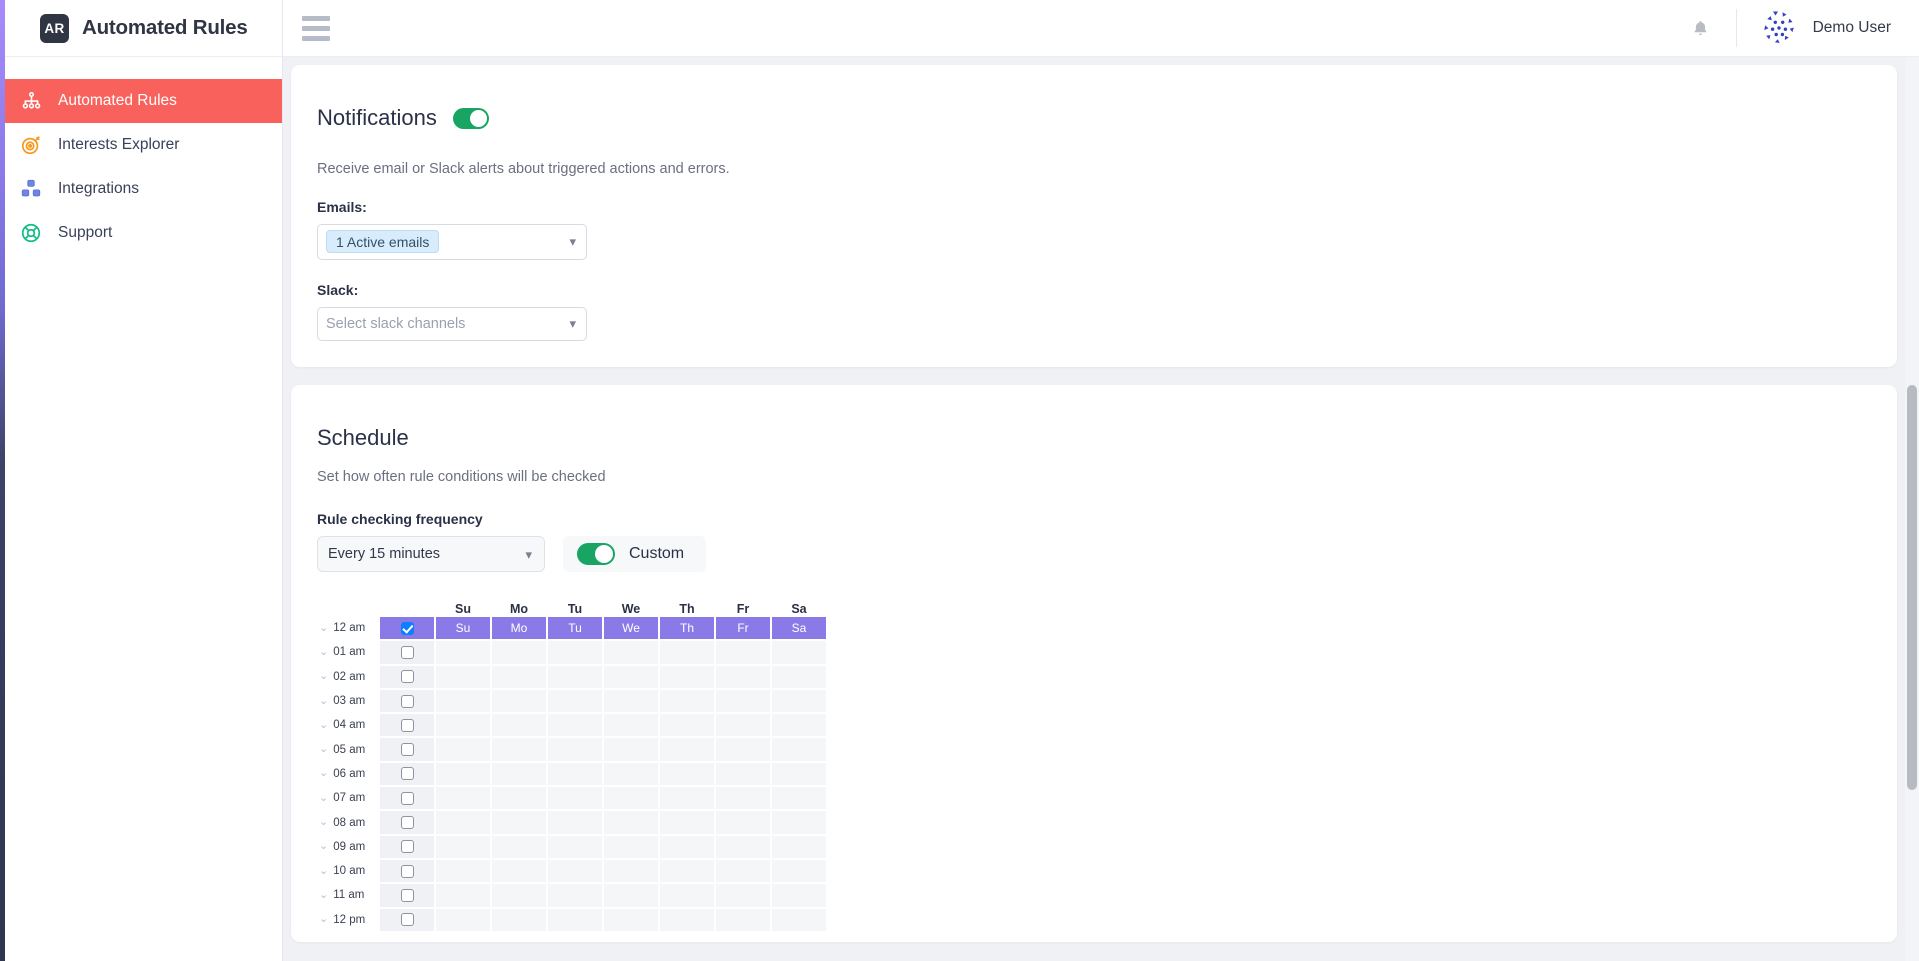 The image size is (1919, 961). What do you see at coordinates (743, 822) in the screenshot?
I see `schedule-cell-fr-08am` at bounding box center [743, 822].